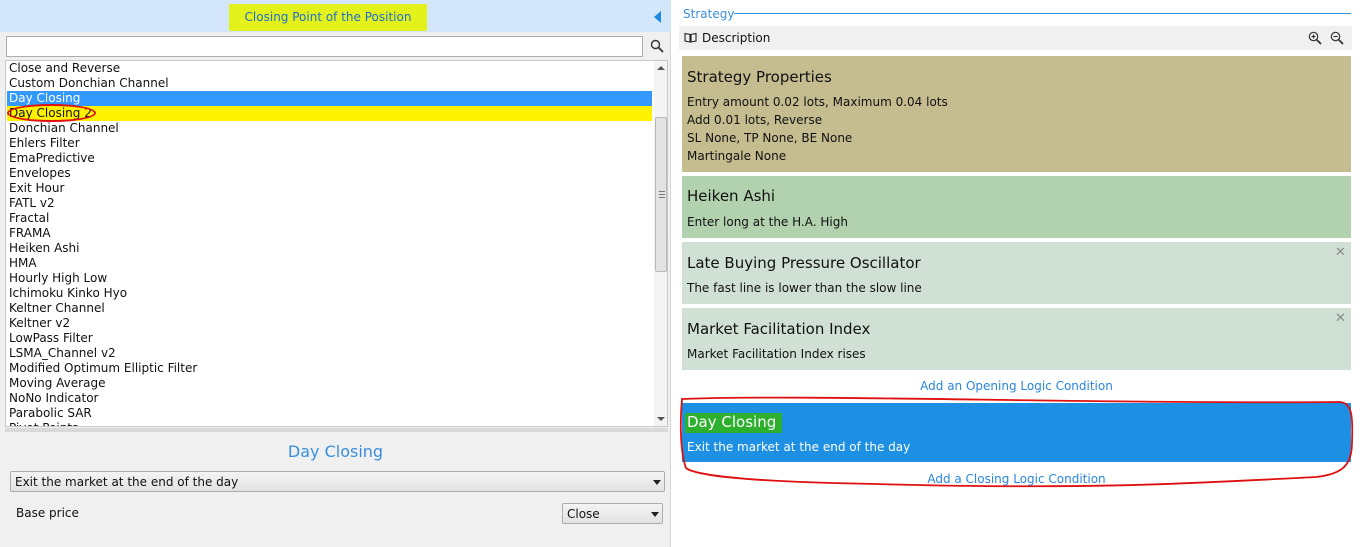  What do you see at coordinates (661, 419) in the screenshot?
I see `scroll-down-icon` at bounding box center [661, 419].